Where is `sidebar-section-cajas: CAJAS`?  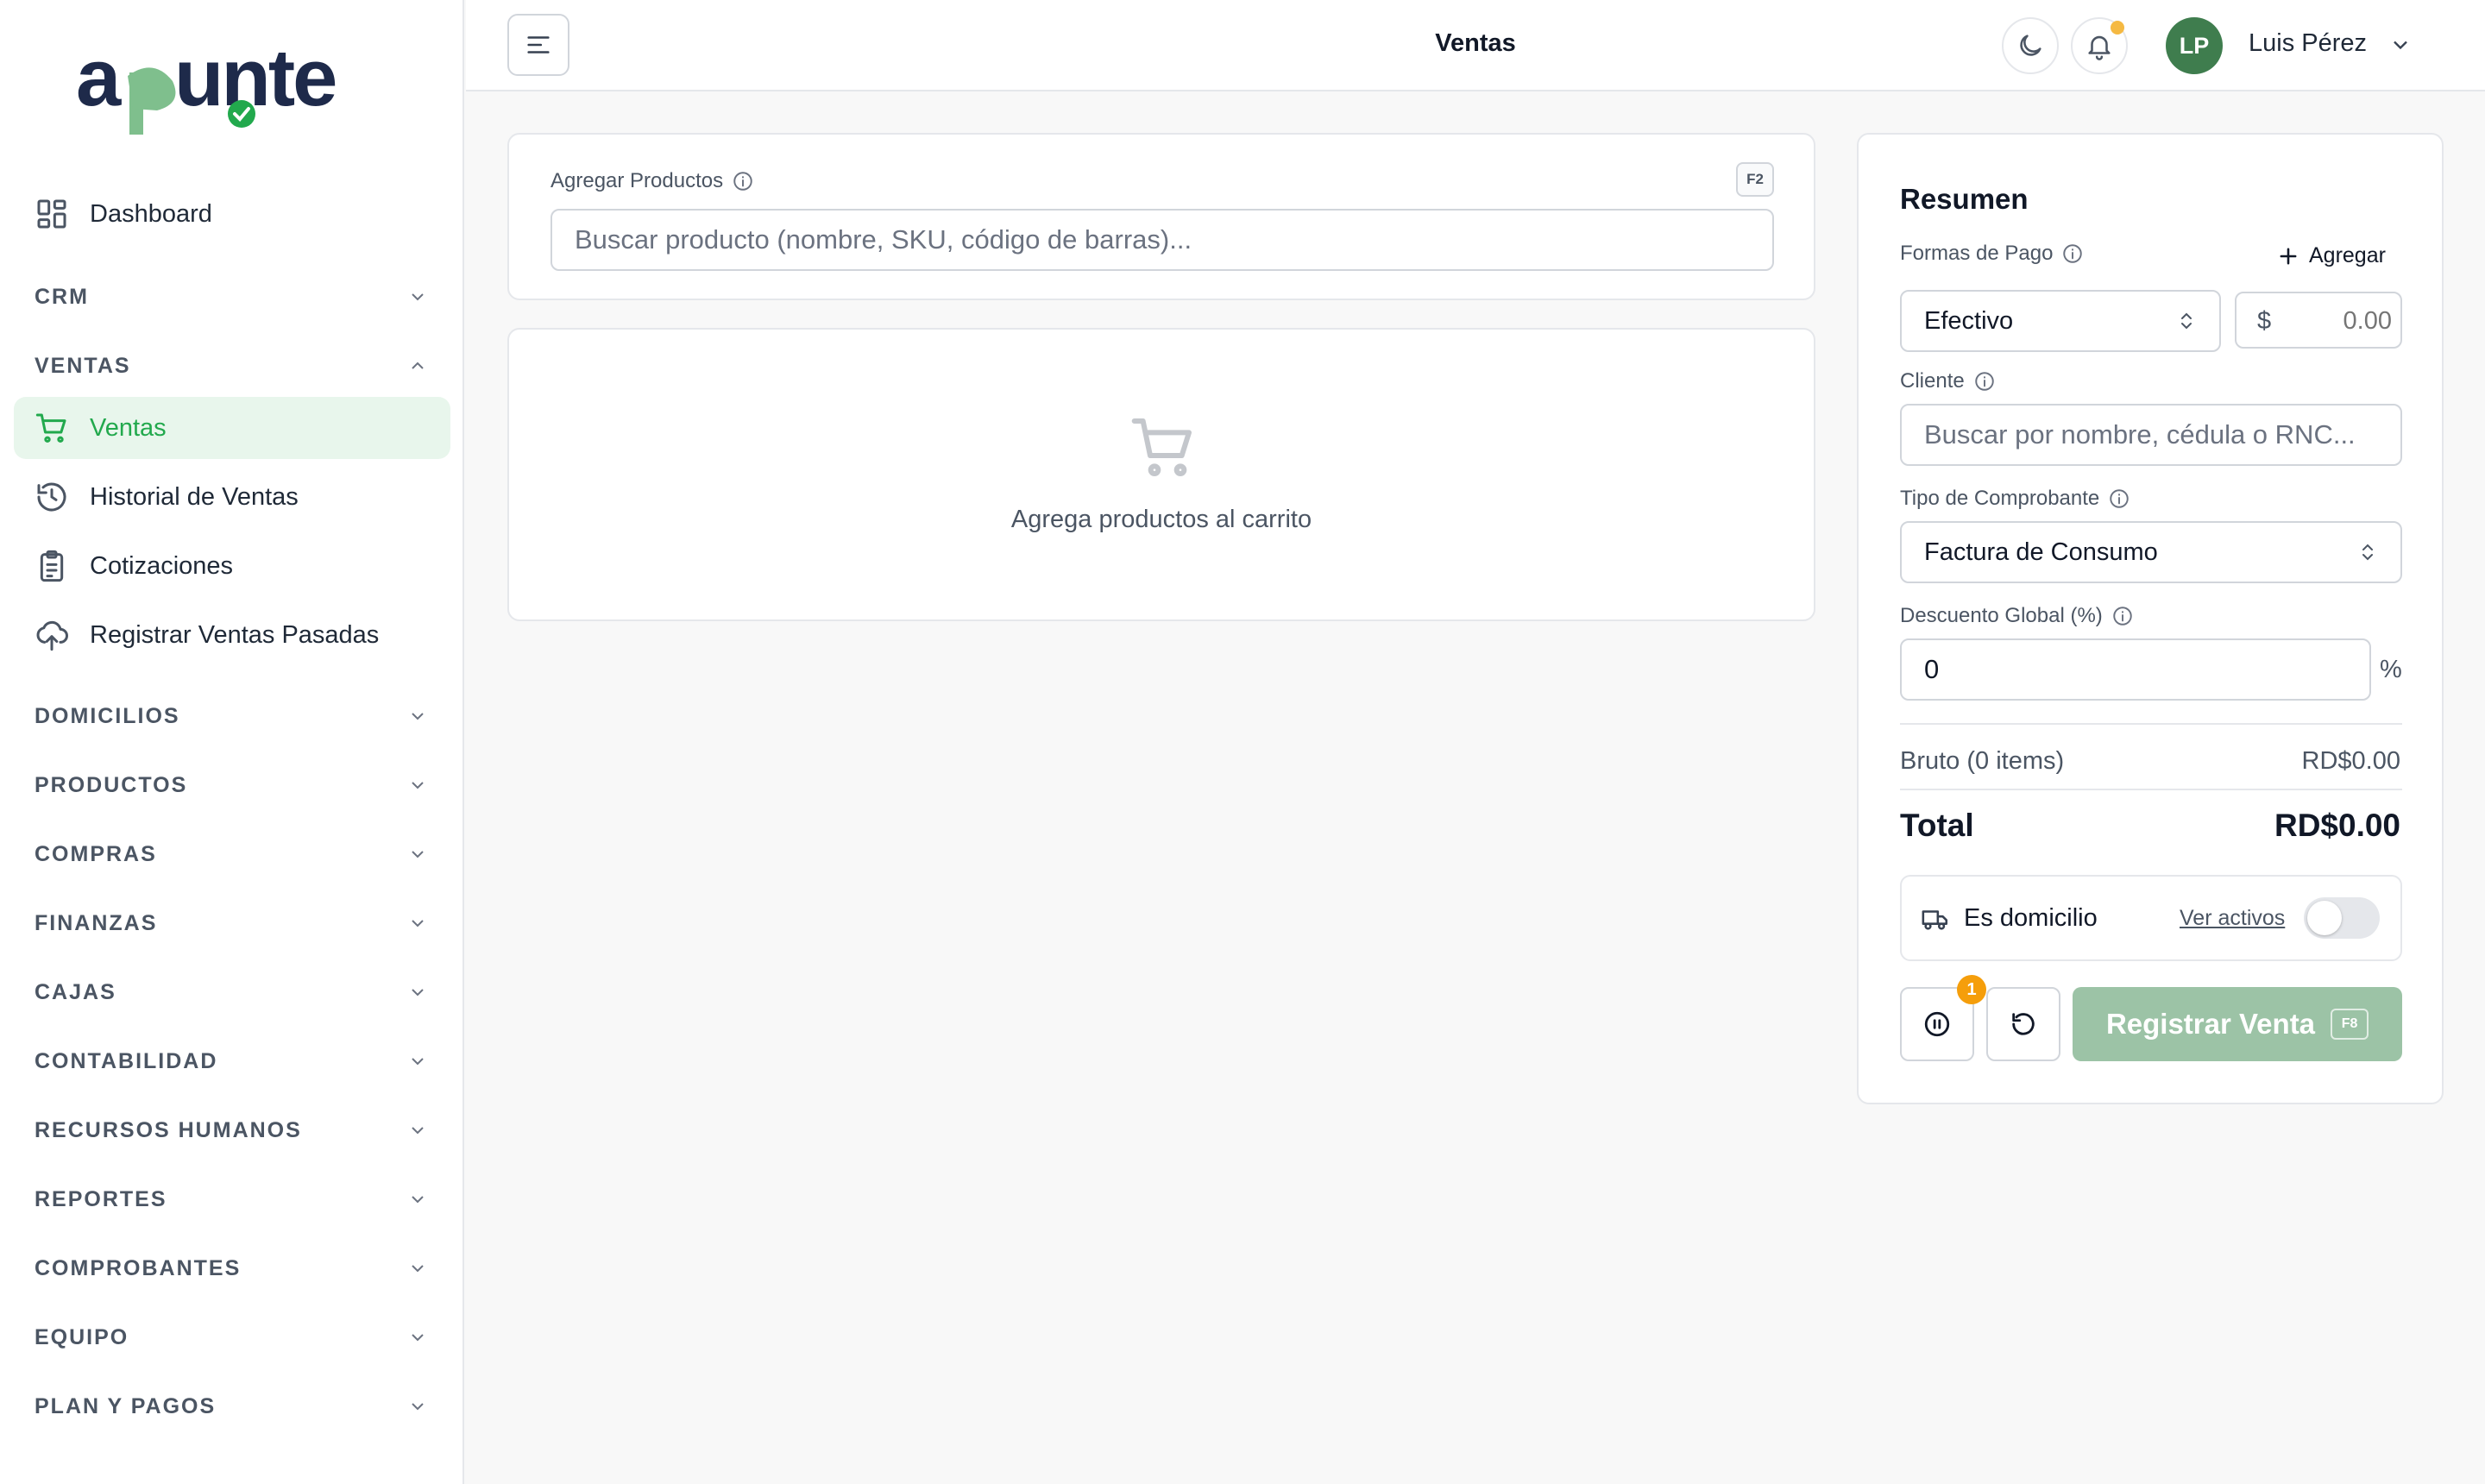 sidebar-section-cajas: CAJAS is located at coordinates (232, 992).